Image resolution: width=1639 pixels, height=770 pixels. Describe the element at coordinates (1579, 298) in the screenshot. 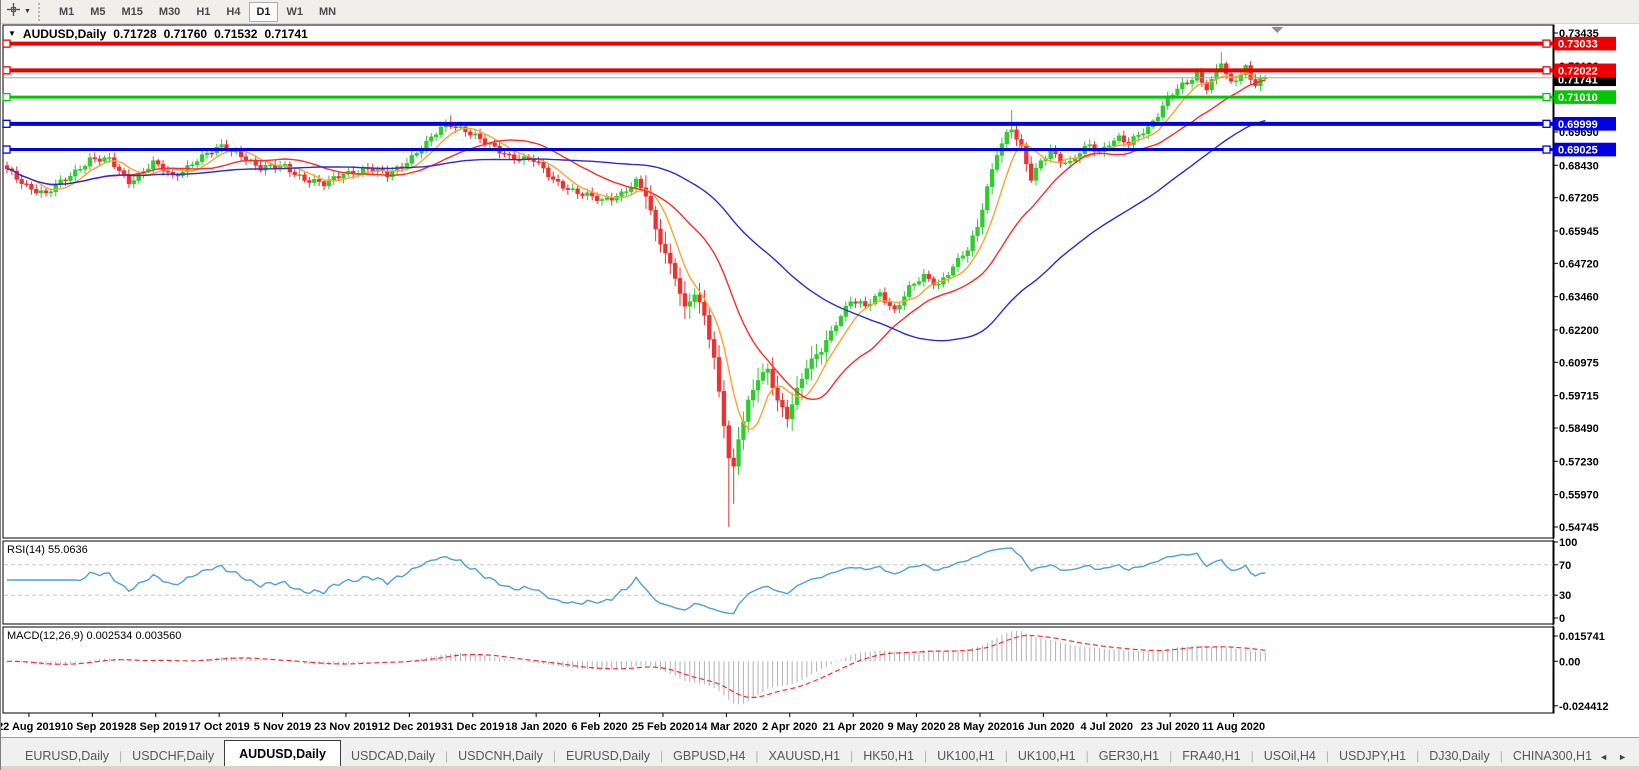

I see `price-tick-label: 0.63460` at that location.